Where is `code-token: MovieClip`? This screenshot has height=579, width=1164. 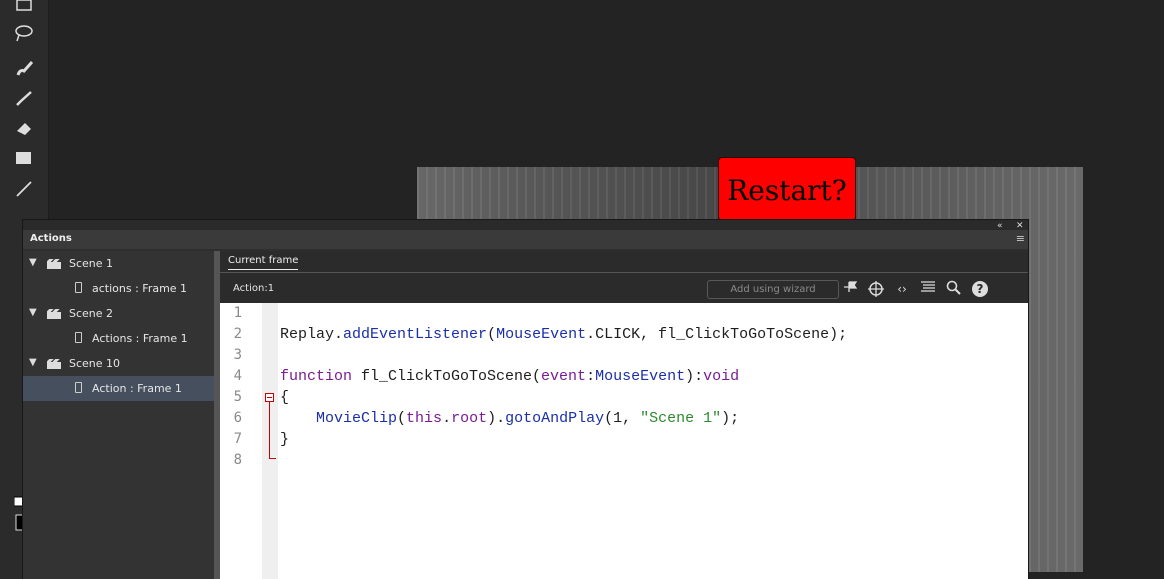 code-token: MovieClip is located at coordinates (357, 418).